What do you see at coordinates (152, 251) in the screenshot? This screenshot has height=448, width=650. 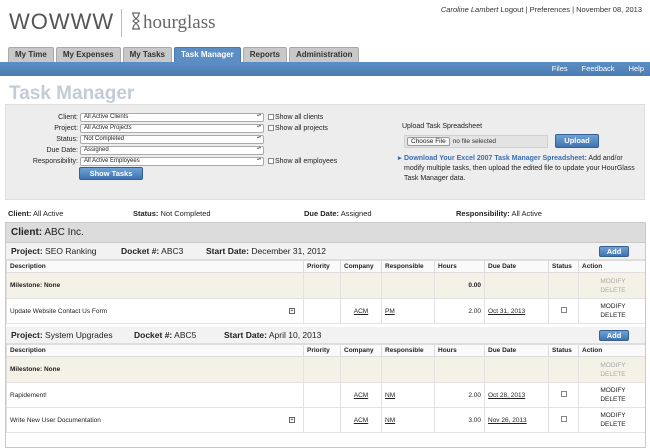 I see `docket-group: Docket #: ABC3` at bounding box center [152, 251].